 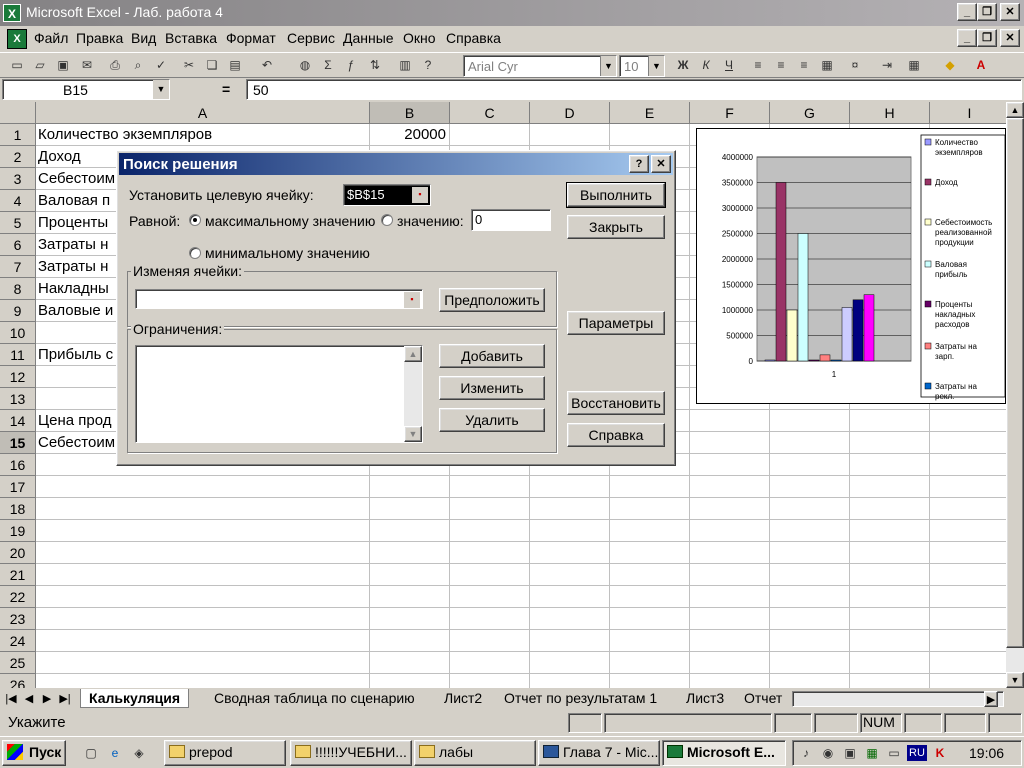 I want to click on col-header-e: E, so click(x=650, y=113).